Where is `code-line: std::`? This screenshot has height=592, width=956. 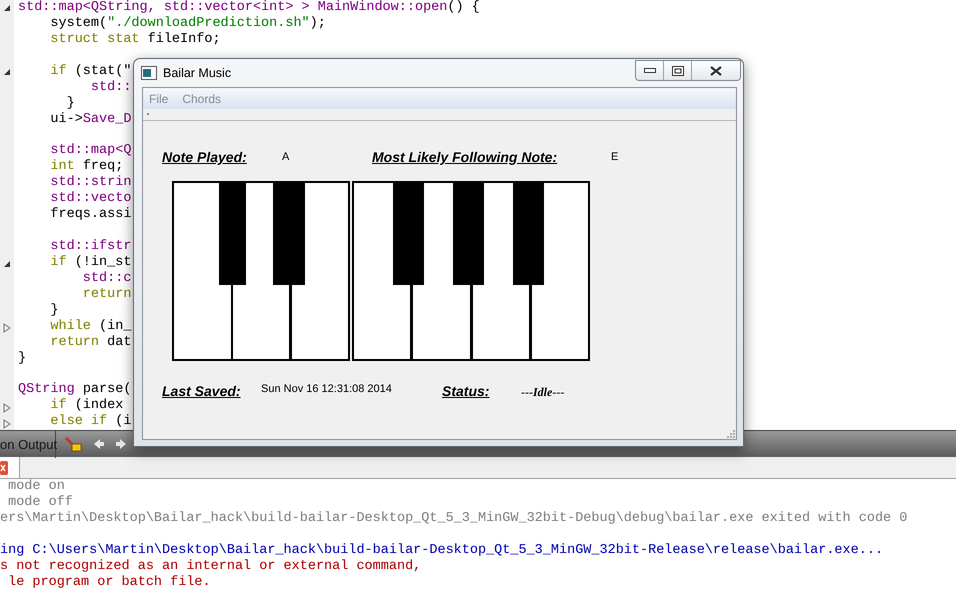 code-line: std:: is located at coordinates (111, 88).